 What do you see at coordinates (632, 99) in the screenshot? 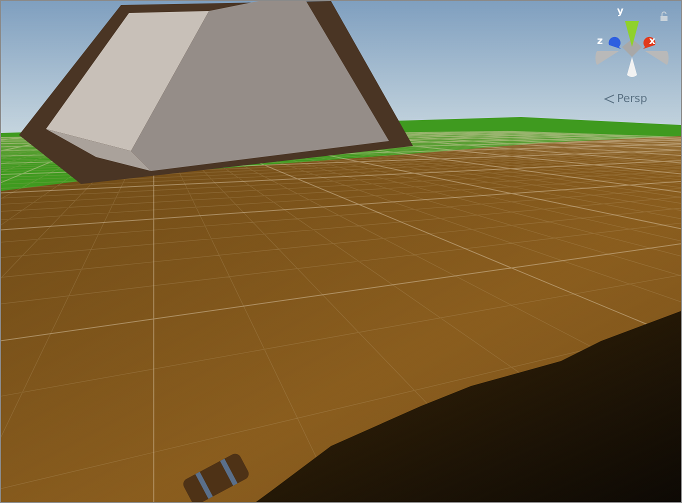
I see `projection-label: Persp` at bounding box center [632, 99].